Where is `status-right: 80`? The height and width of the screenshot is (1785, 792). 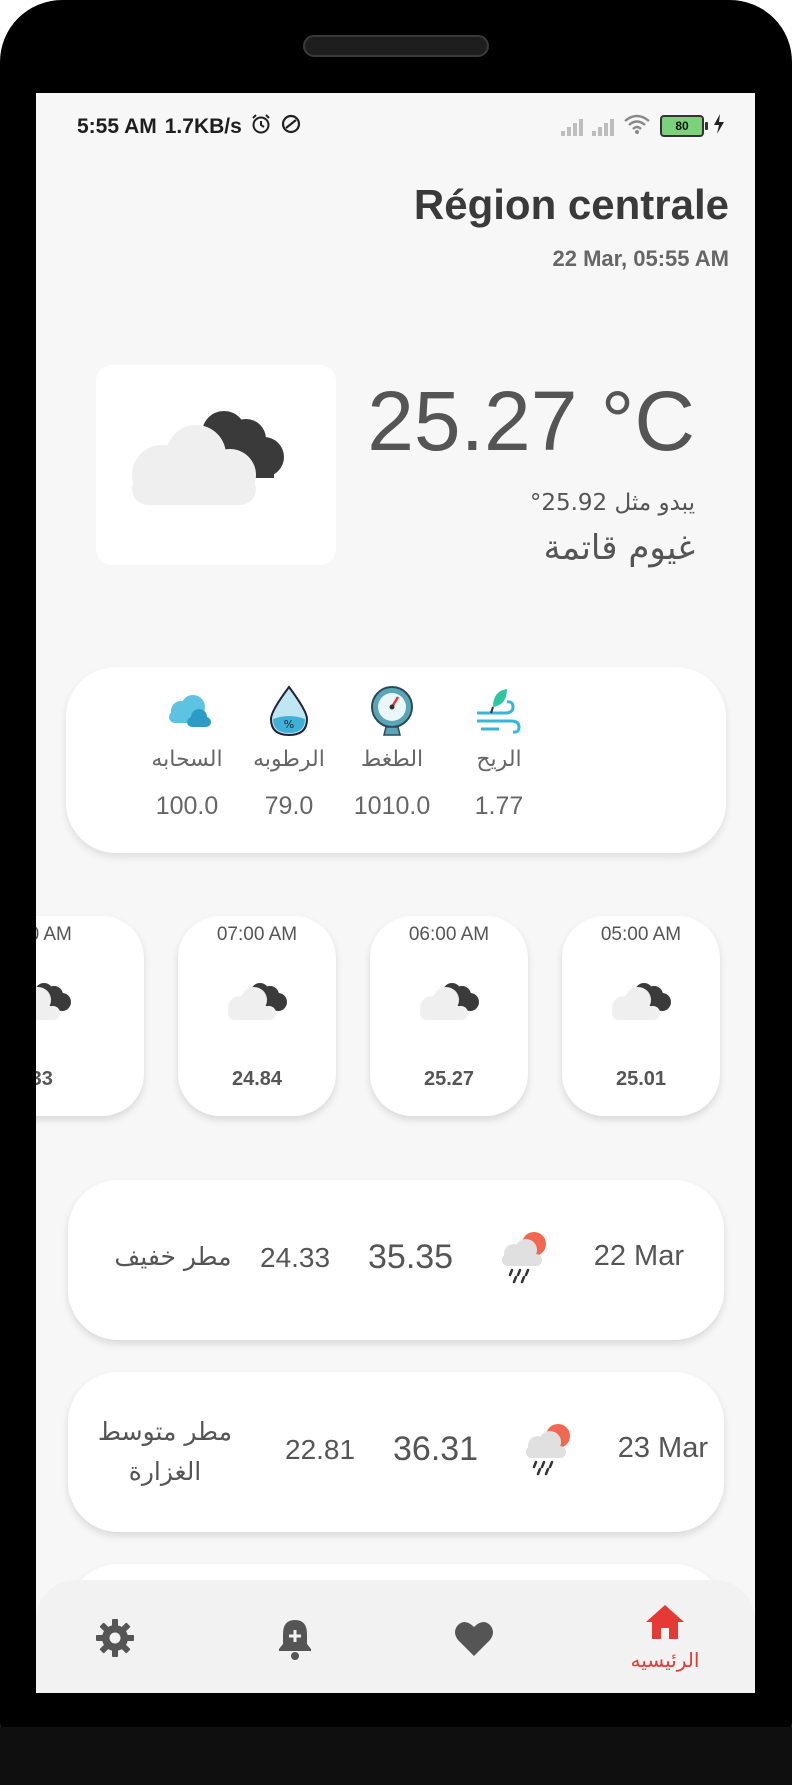
status-right: 80 is located at coordinates (643, 126).